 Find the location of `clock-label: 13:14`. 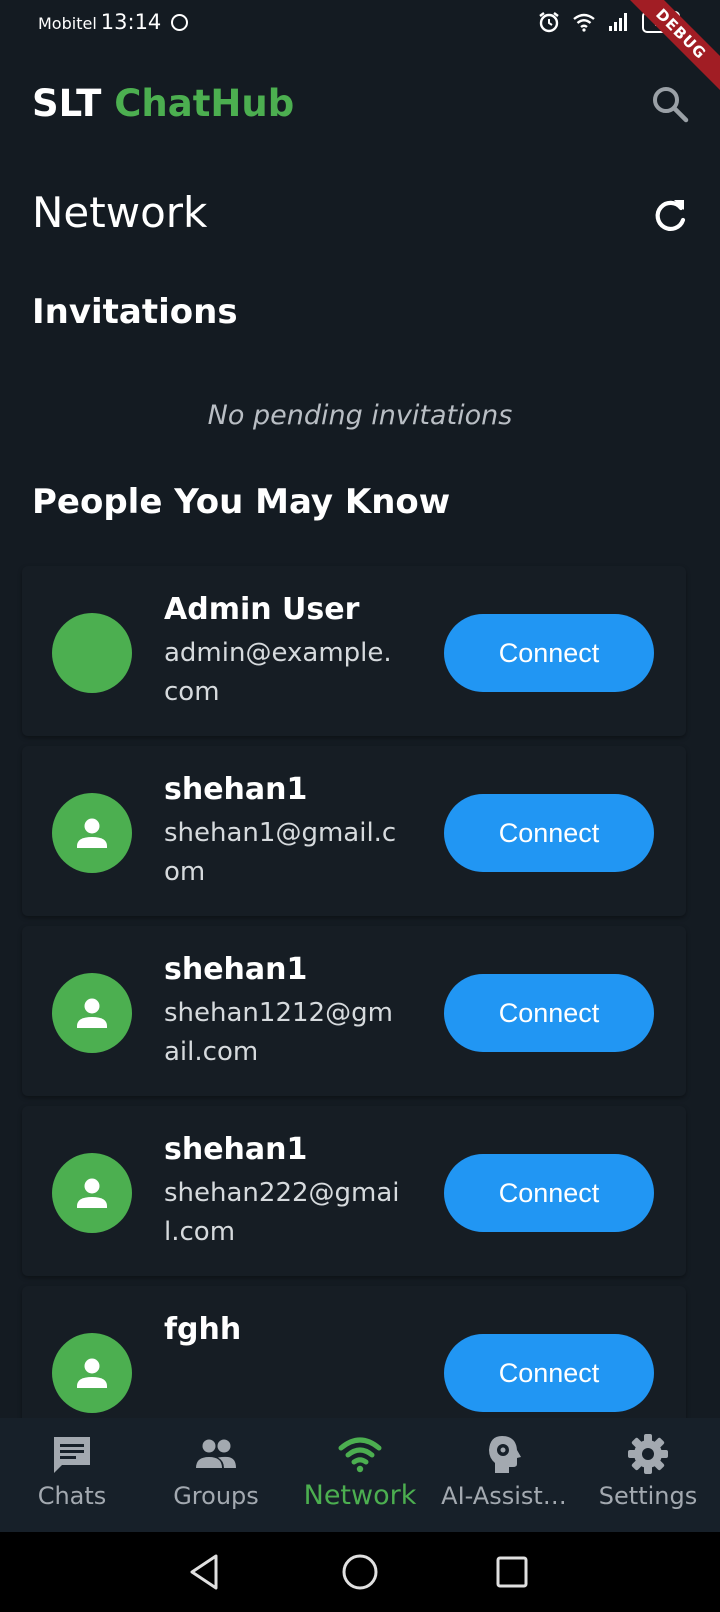

clock-label: 13:14 is located at coordinates (131, 22).